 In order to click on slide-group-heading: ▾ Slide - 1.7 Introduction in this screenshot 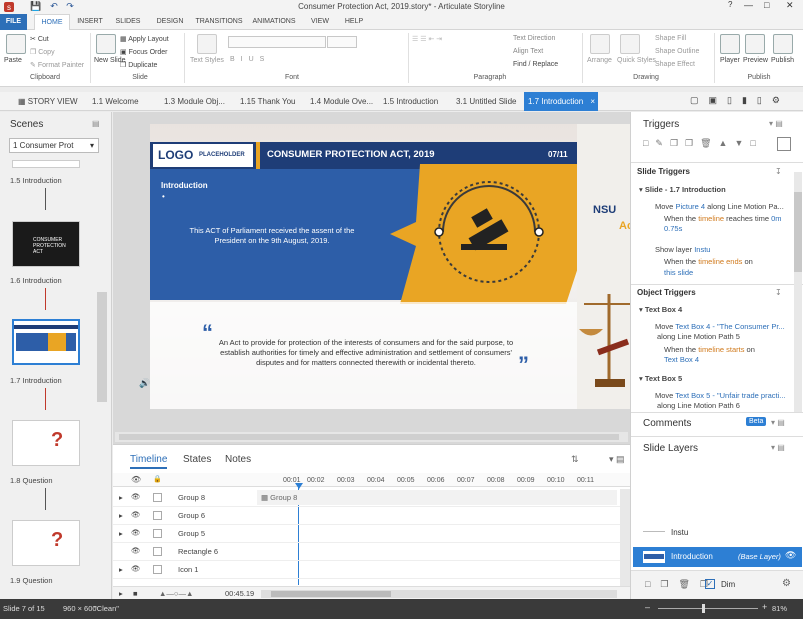, I will do `click(682, 190)`.